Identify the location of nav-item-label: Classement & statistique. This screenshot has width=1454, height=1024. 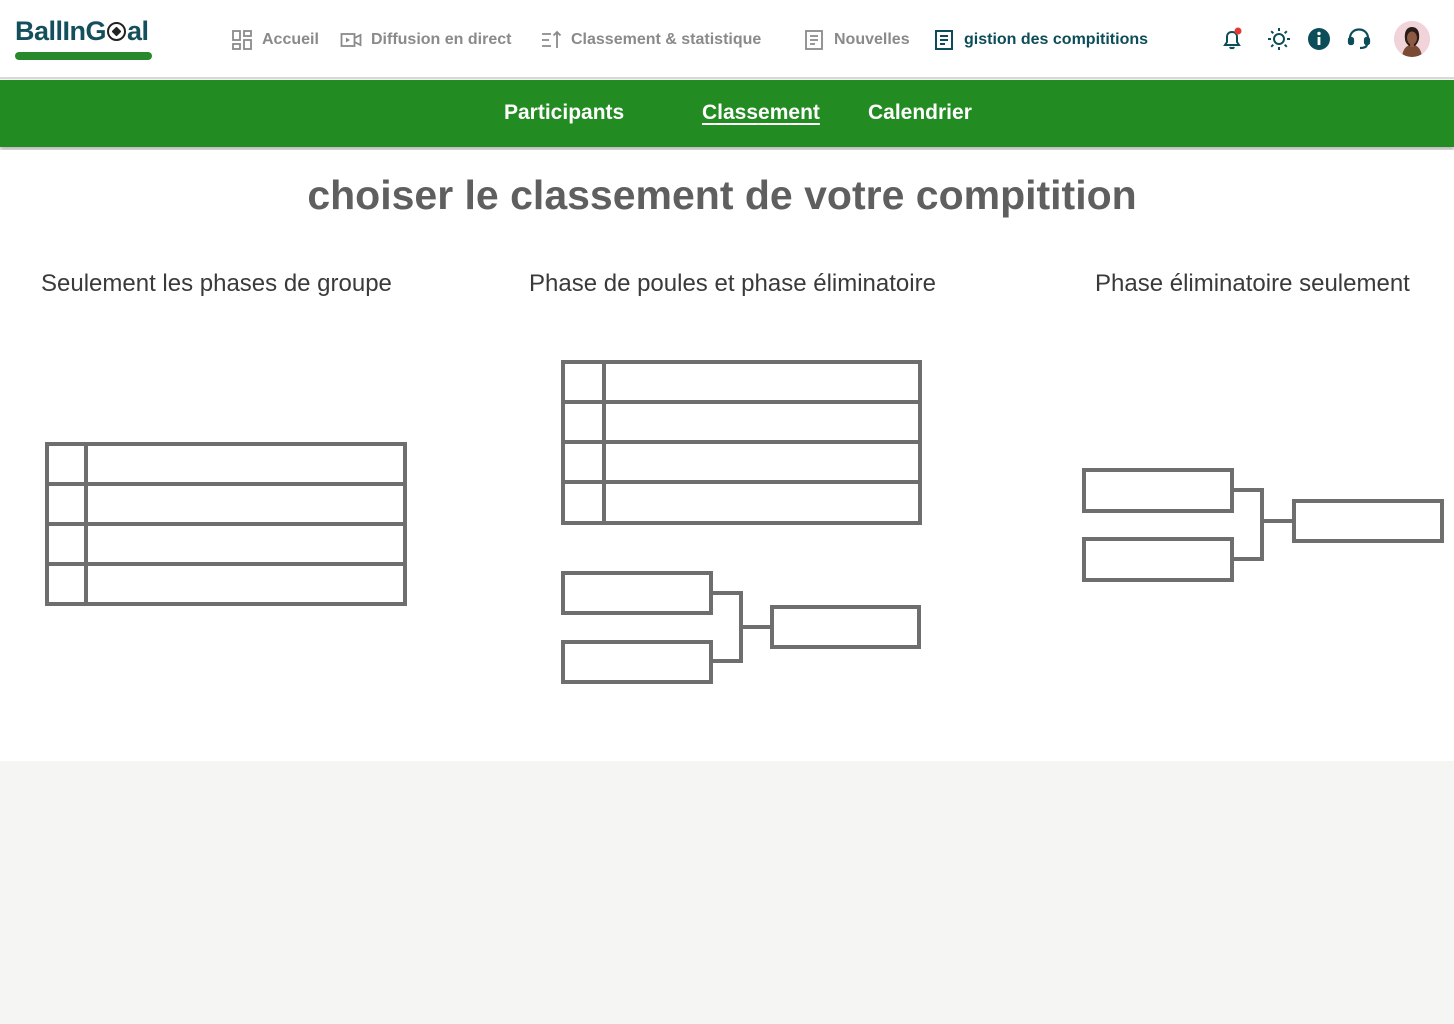
(666, 39).